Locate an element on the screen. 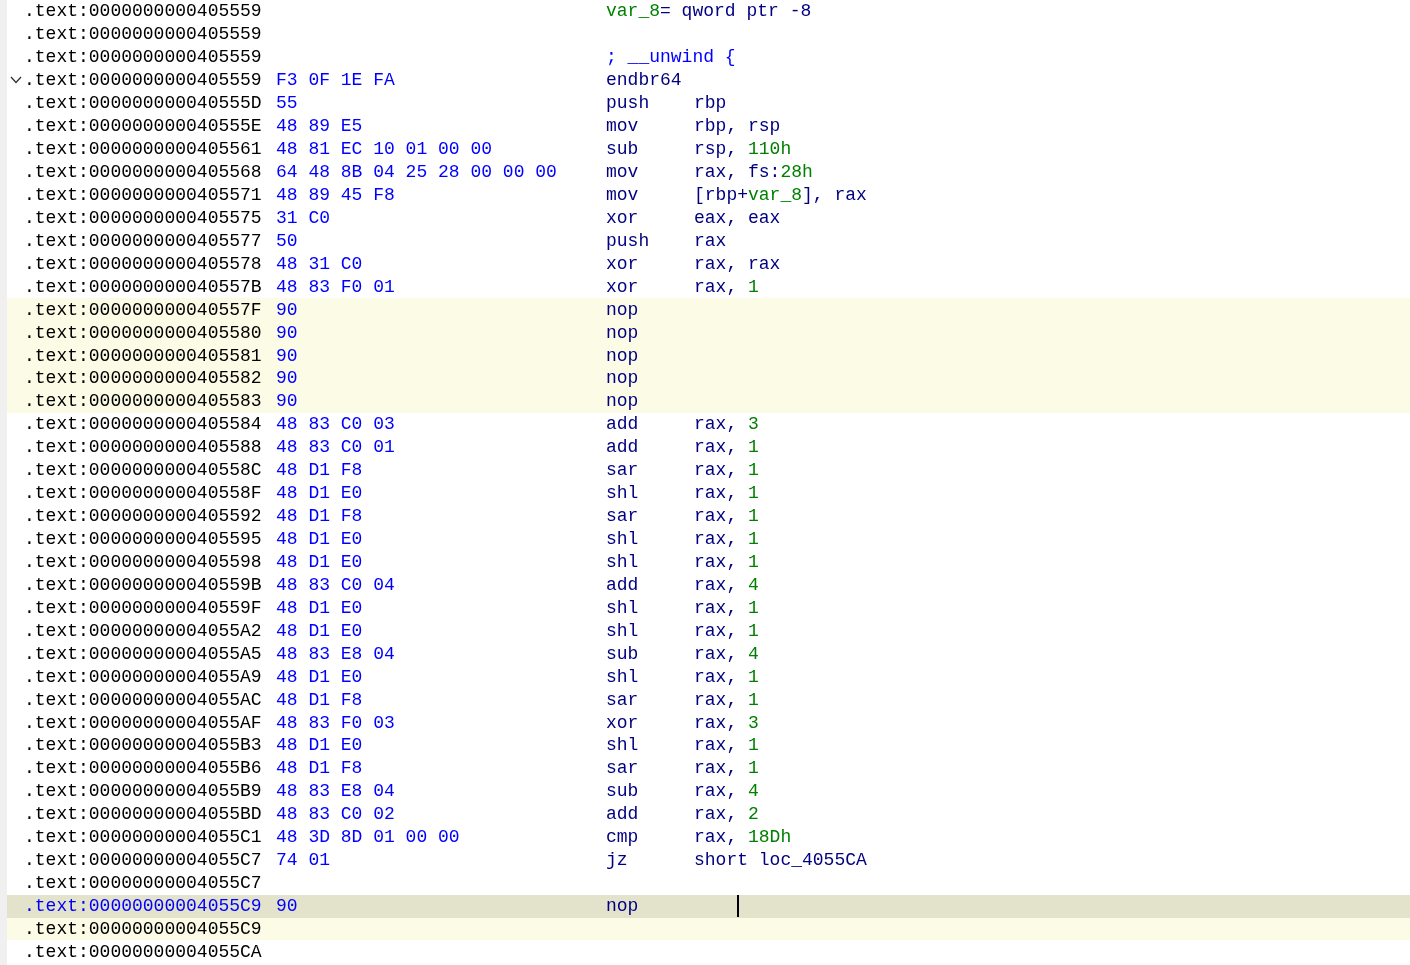 Image resolution: width=1410 pixels, height=965 pixels. address-text: .text:0000000000405571 is located at coordinates (143, 194).